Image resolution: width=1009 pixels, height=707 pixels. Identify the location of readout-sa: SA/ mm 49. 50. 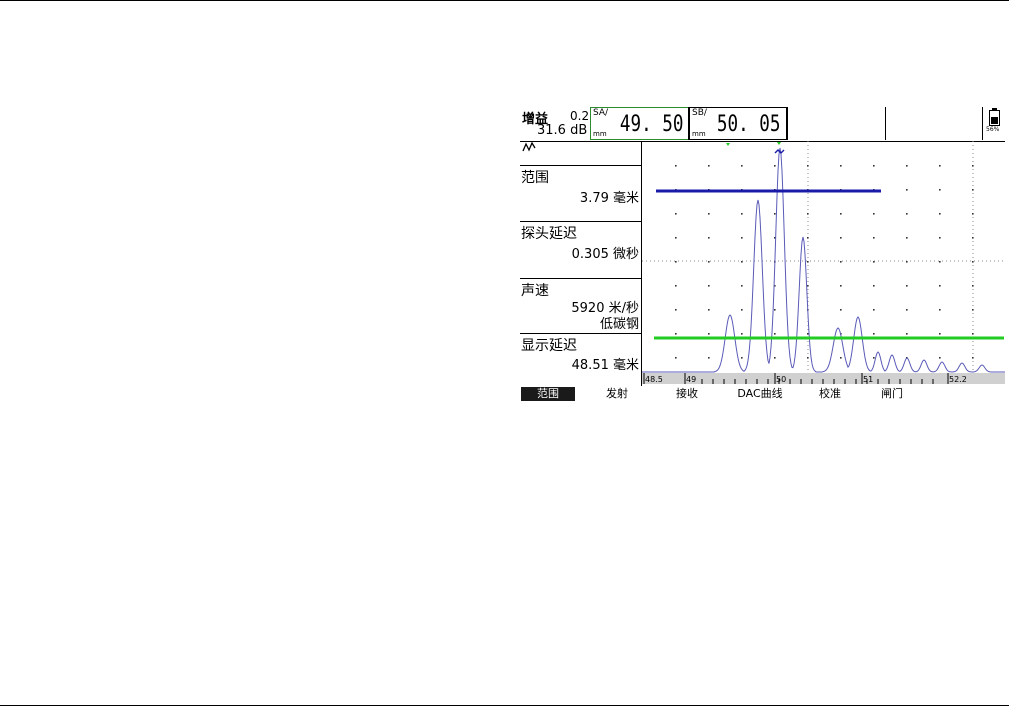
(640, 123).